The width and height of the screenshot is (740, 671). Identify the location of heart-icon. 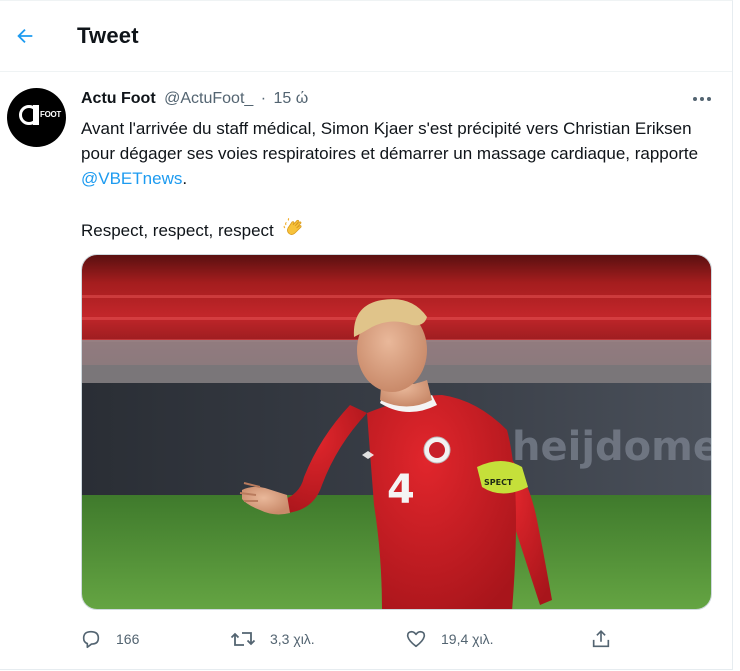
(416, 639).